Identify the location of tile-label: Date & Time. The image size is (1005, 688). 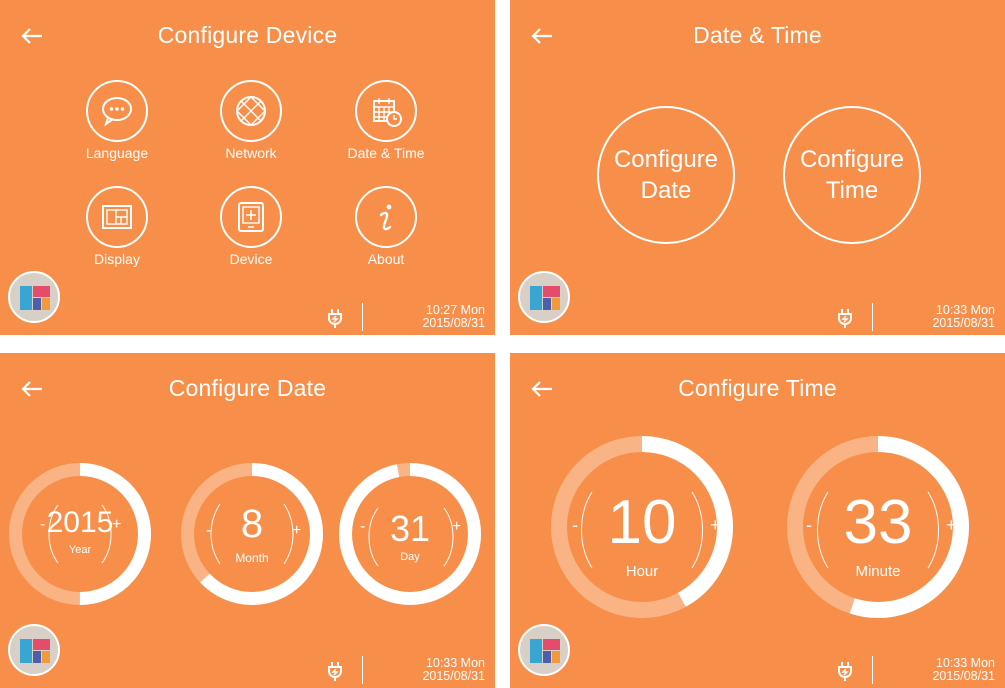
(386, 153).